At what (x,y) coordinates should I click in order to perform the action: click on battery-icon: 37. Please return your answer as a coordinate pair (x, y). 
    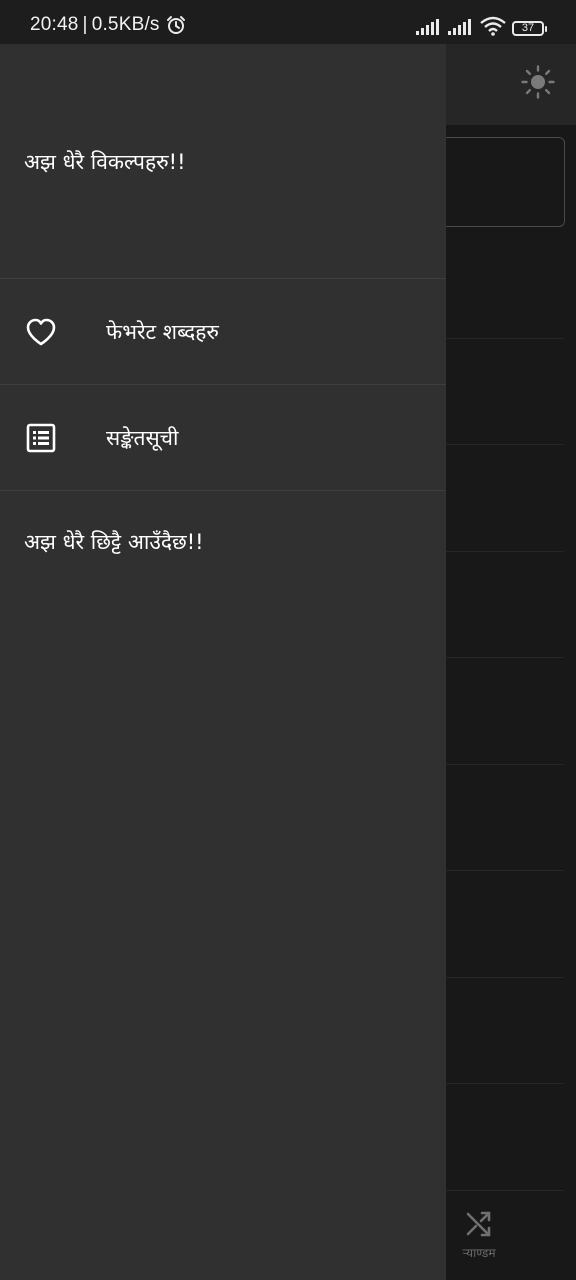
    Looking at the image, I should click on (529, 28).